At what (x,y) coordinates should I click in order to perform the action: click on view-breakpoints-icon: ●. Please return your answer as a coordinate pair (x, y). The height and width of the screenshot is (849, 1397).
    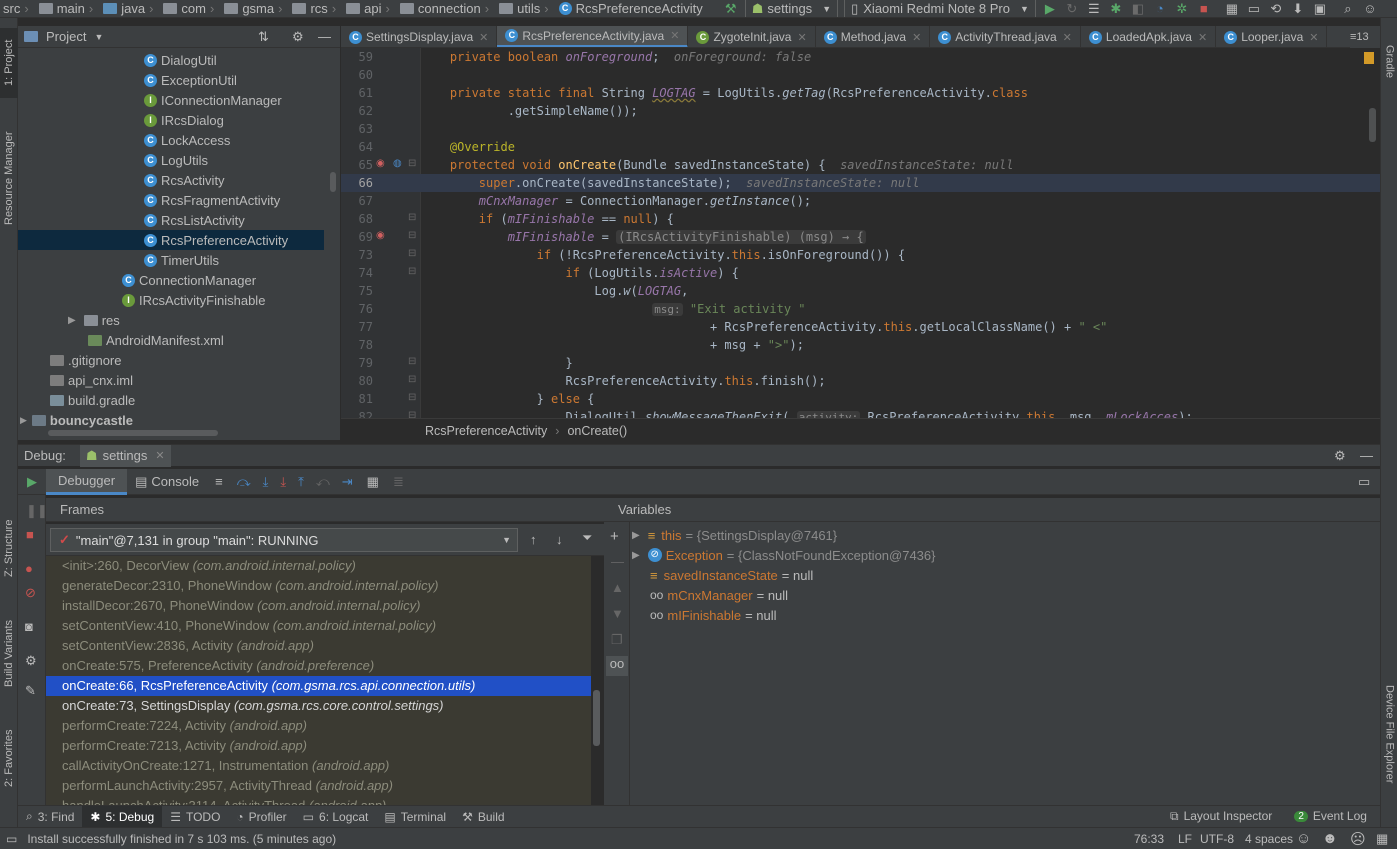
    Looking at the image, I should click on (29, 568).